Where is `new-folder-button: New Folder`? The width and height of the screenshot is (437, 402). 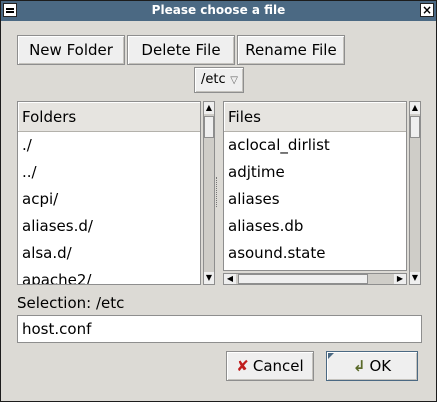 new-folder-button: New Folder is located at coordinates (71, 50).